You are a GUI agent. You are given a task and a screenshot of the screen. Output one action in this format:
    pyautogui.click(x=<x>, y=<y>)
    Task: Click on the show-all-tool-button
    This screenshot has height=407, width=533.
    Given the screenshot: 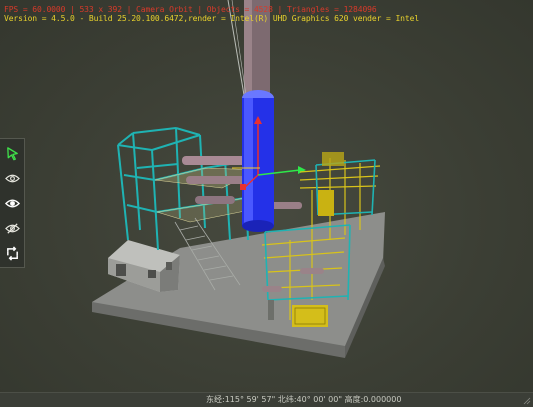 What is the action you would take?
    pyautogui.click(x=12, y=203)
    